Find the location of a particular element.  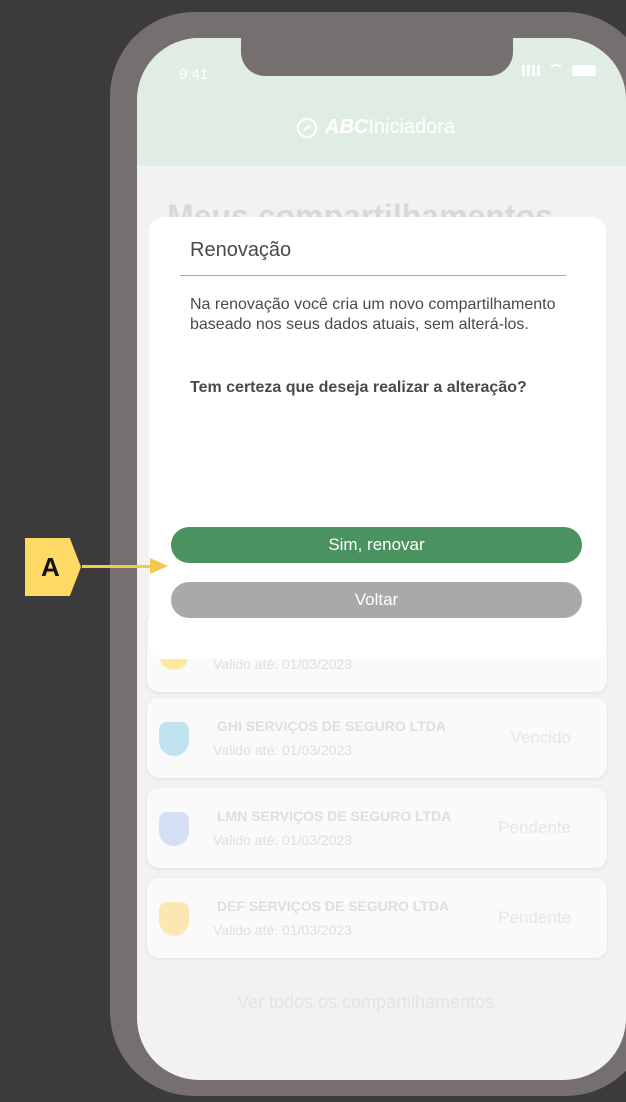

annotation-arrowhead-icon is located at coordinates (159, 566).